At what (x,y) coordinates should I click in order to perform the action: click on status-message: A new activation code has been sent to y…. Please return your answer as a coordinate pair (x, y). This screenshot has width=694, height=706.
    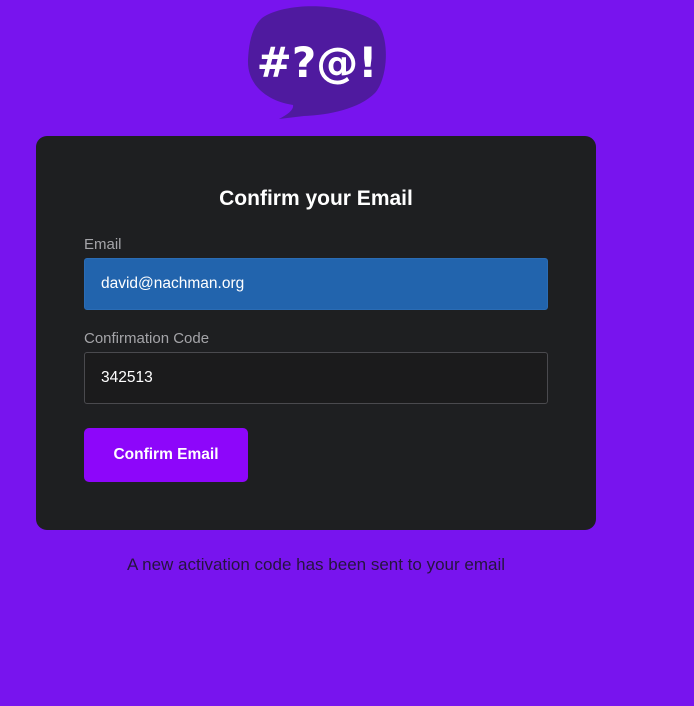
    Looking at the image, I should click on (315, 564).